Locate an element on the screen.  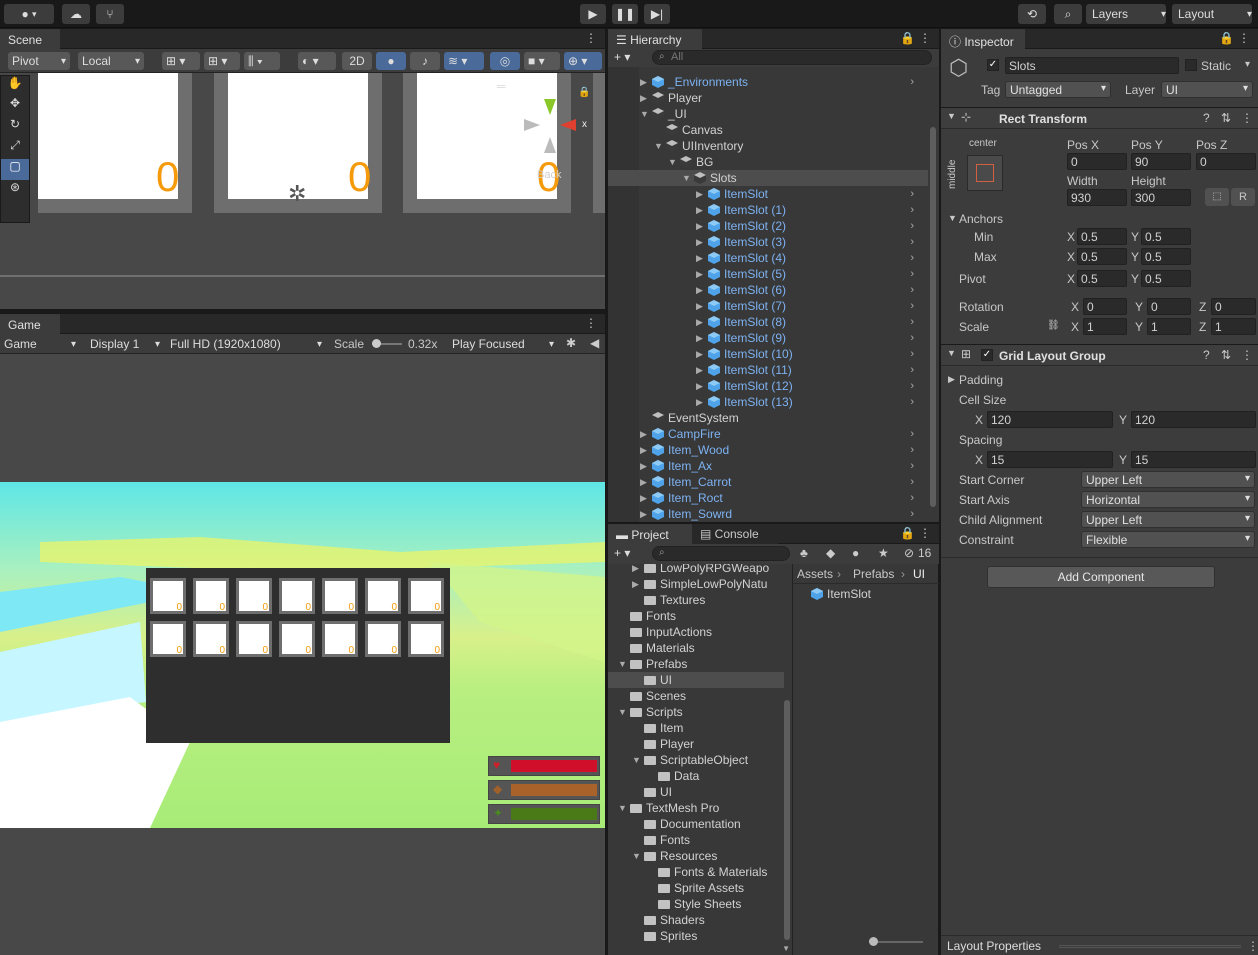
effects-dropdown: ≋ ▾ is located at coordinates (464, 61).